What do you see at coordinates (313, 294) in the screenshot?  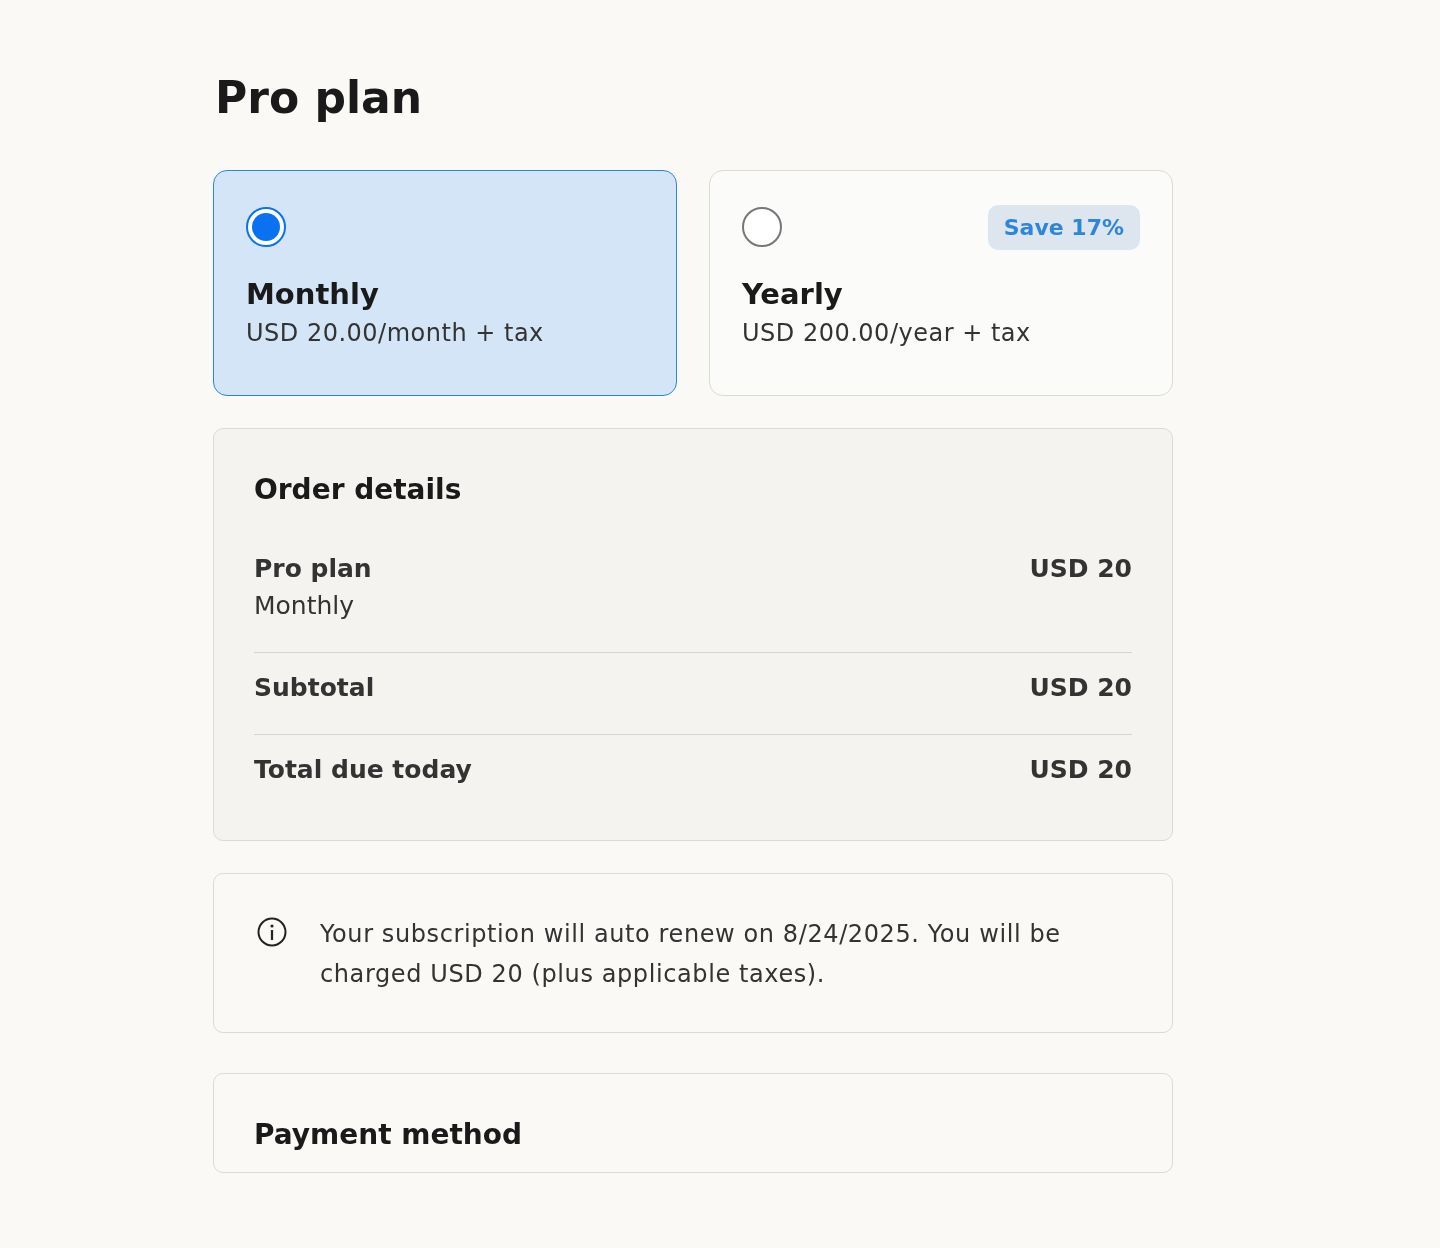 I see `plan-name: Monthly` at bounding box center [313, 294].